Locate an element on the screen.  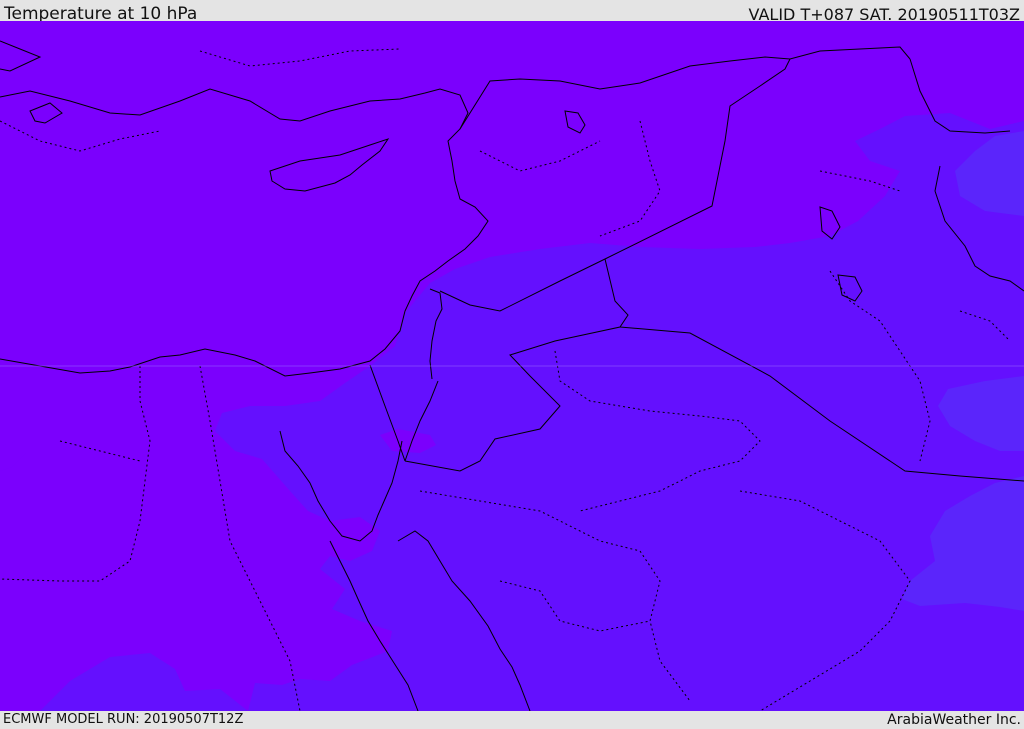
credit-label: ArabiaWeather Inc. is located at coordinates (954, 720).